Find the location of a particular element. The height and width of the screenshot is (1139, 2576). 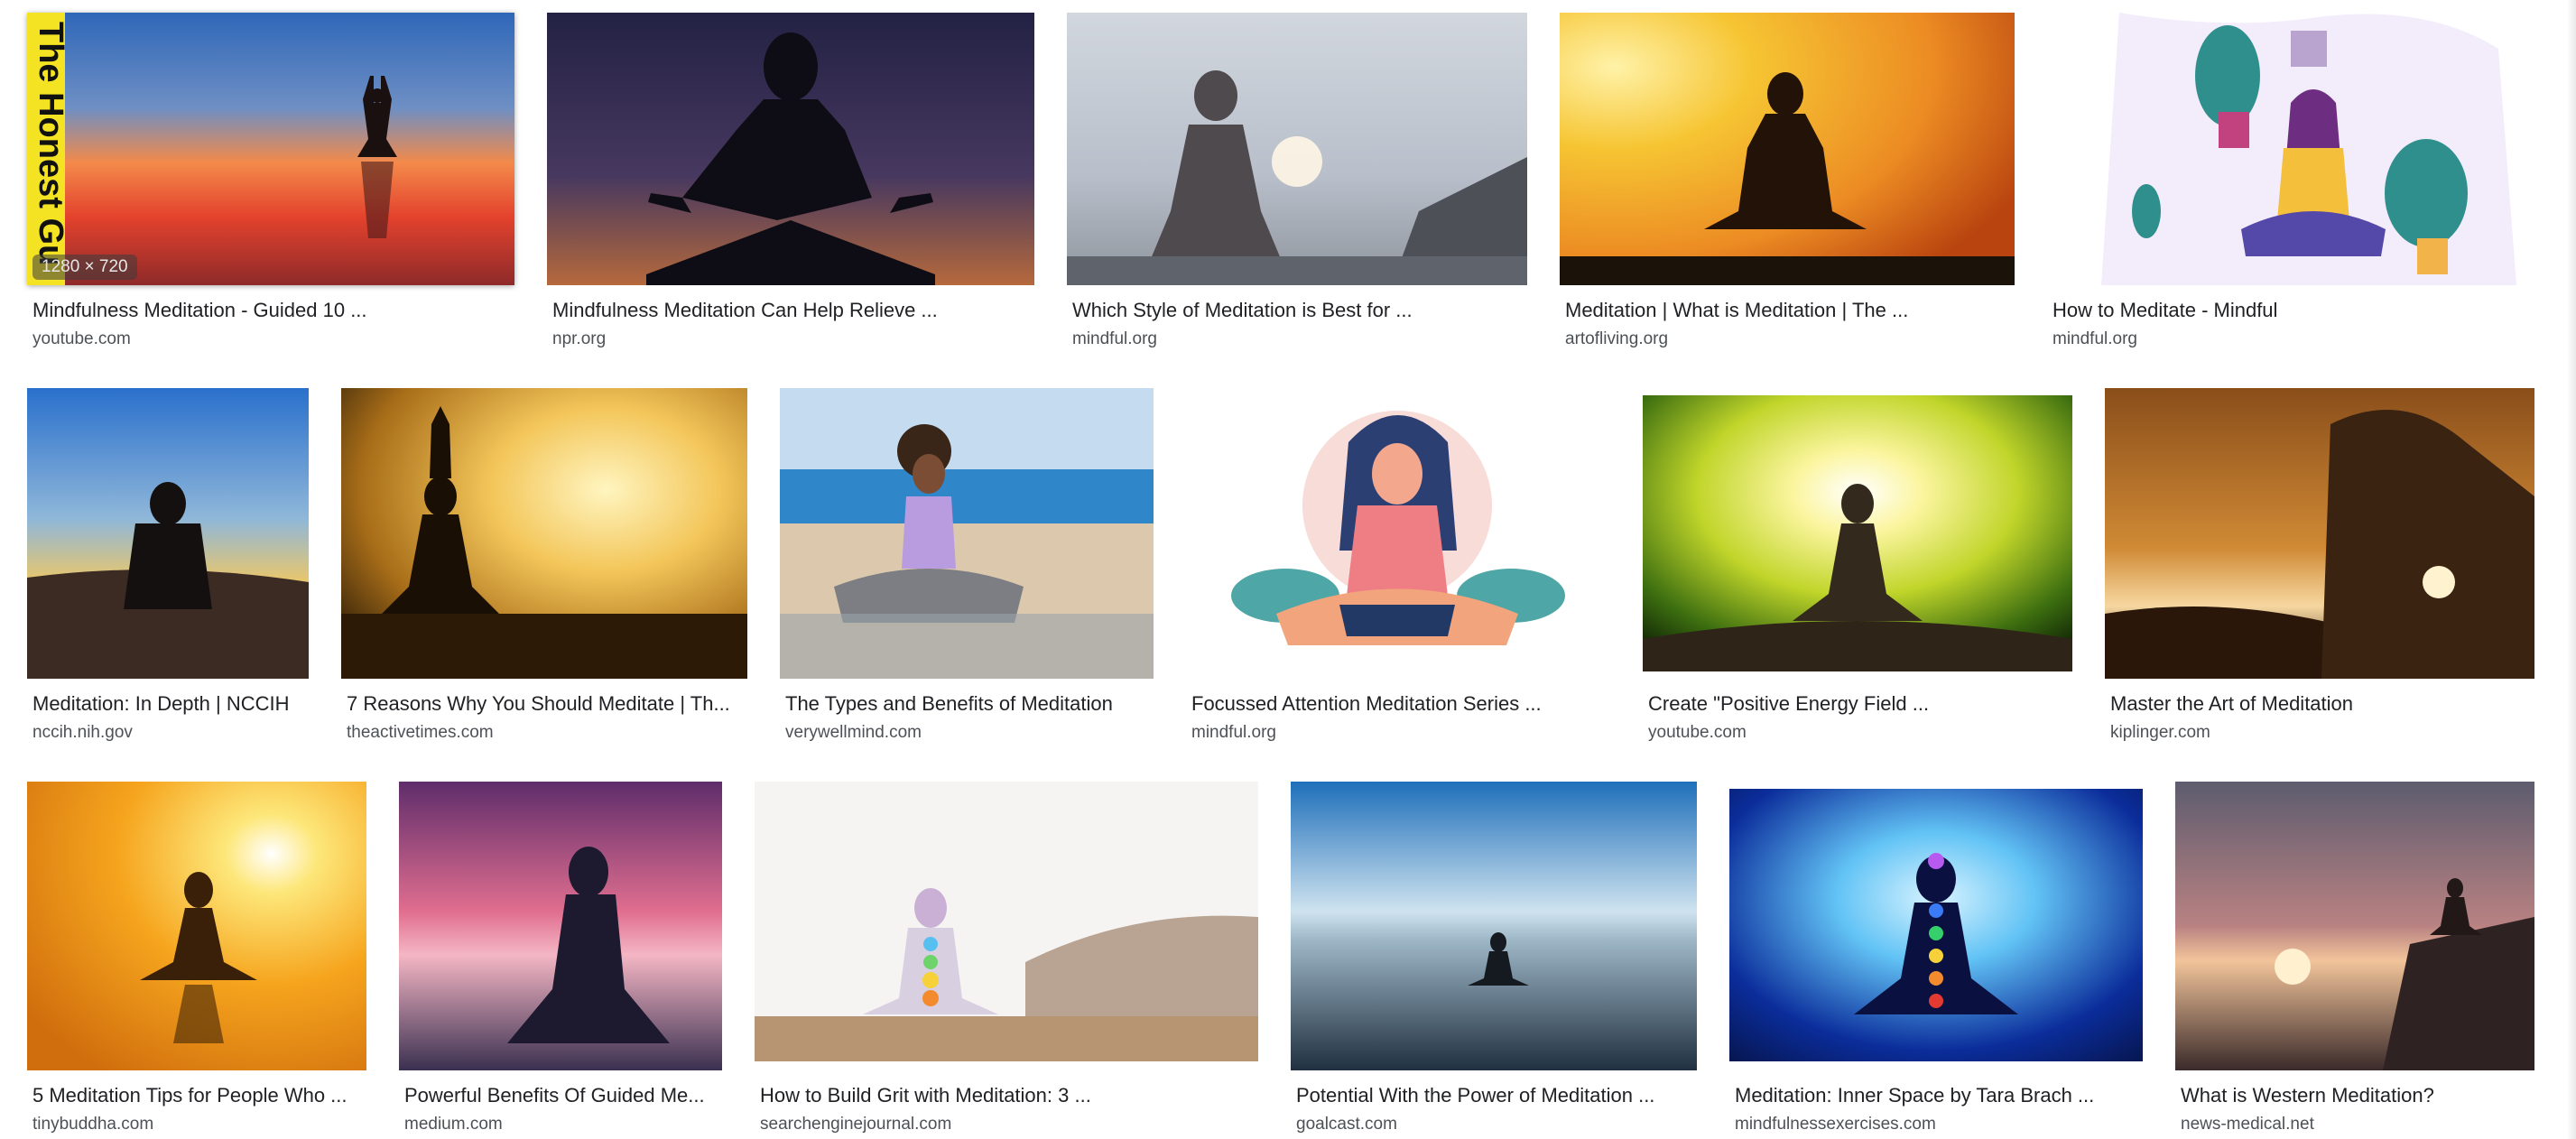

result-title: What is Western Meditation? is located at coordinates (2361, 1095).